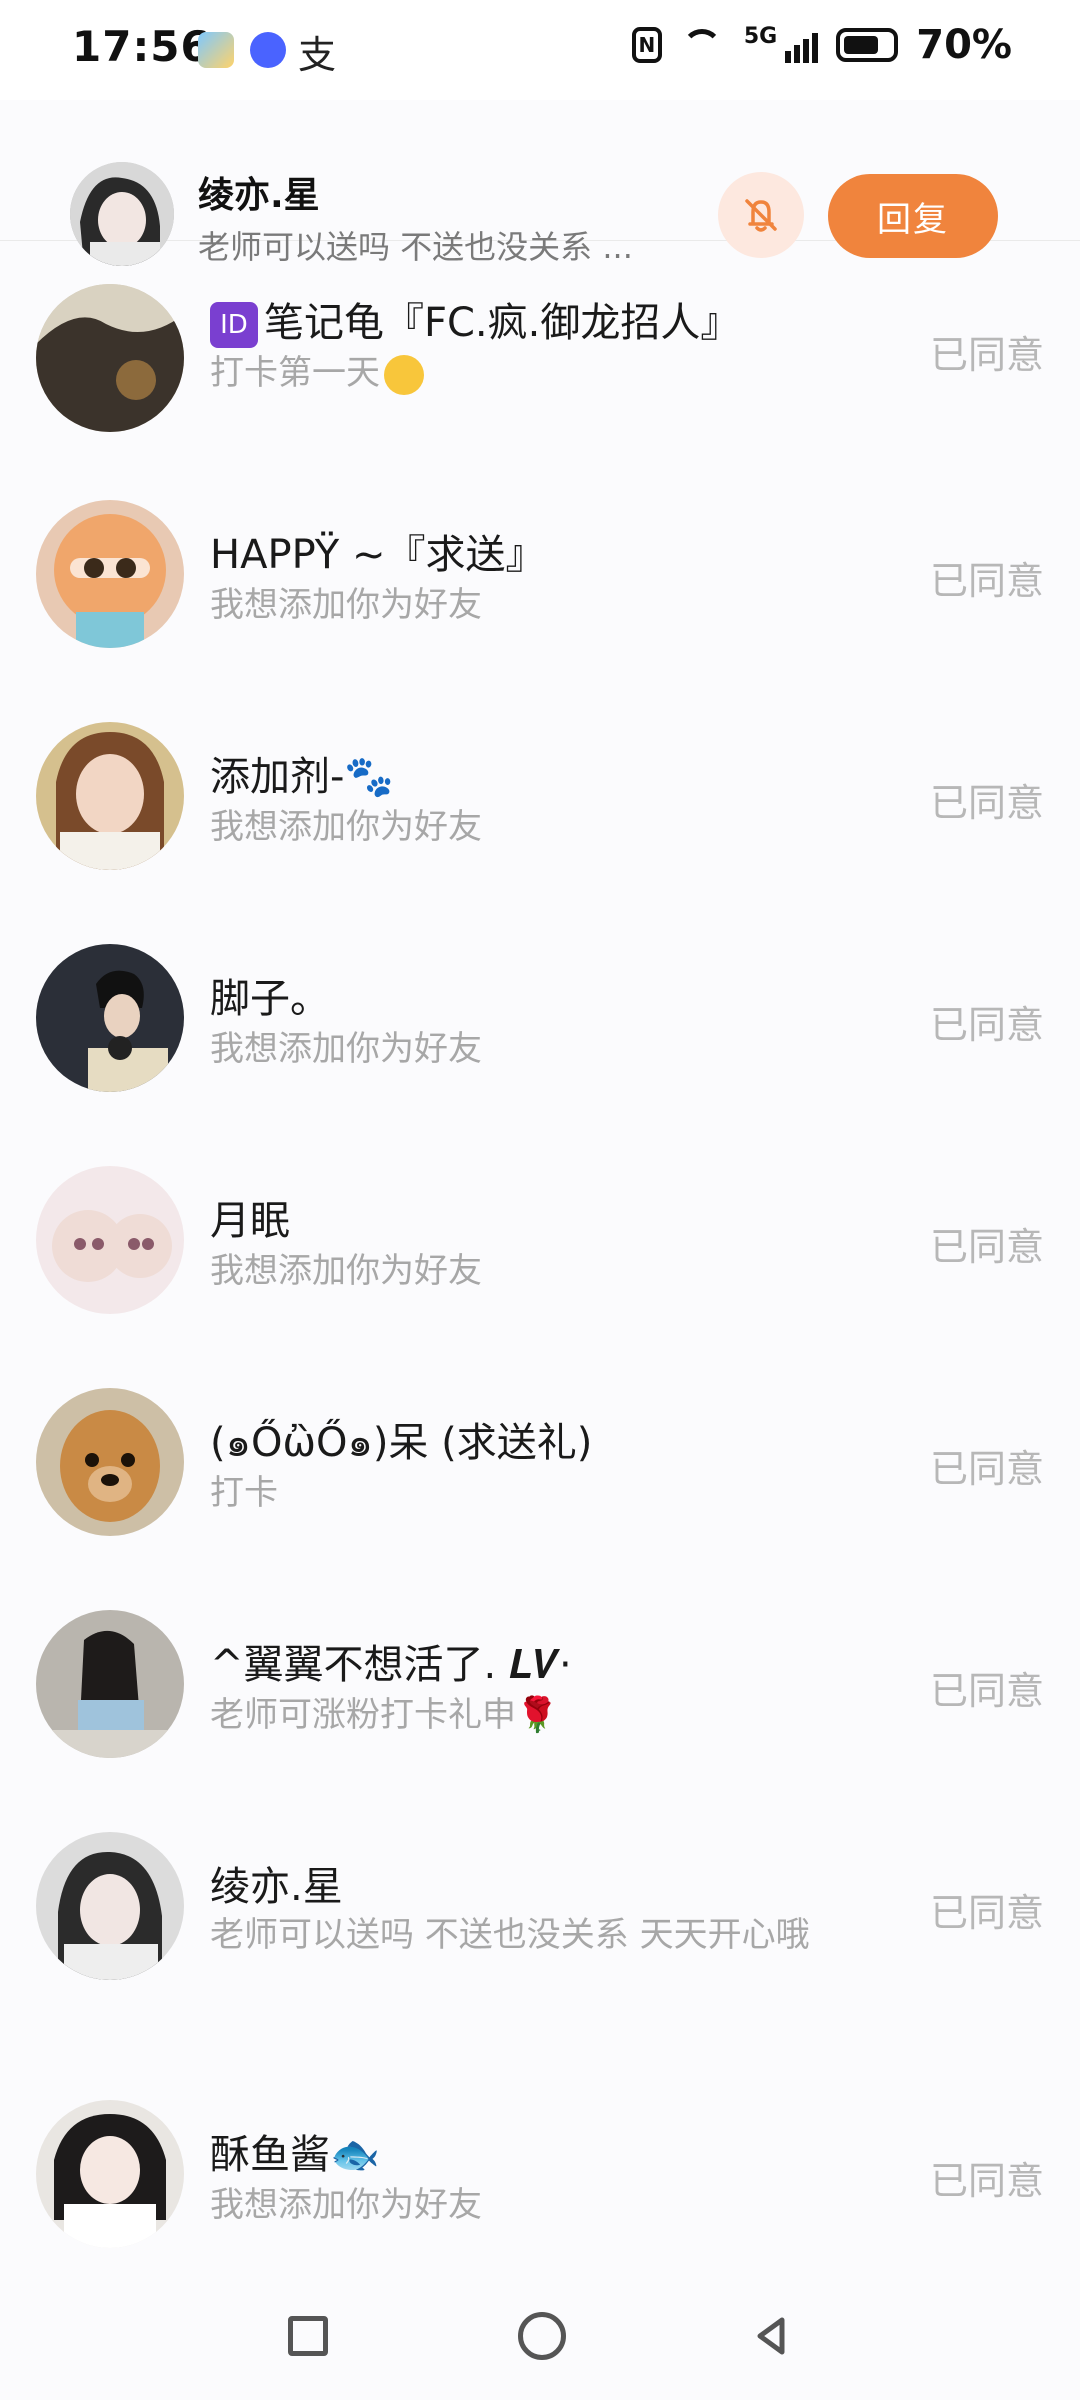  What do you see at coordinates (540, 1483) in the screenshot?
I see `list-item: (๑ŐὢŐ๑)呆 (求送礼) 打卡 已同意` at bounding box center [540, 1483].